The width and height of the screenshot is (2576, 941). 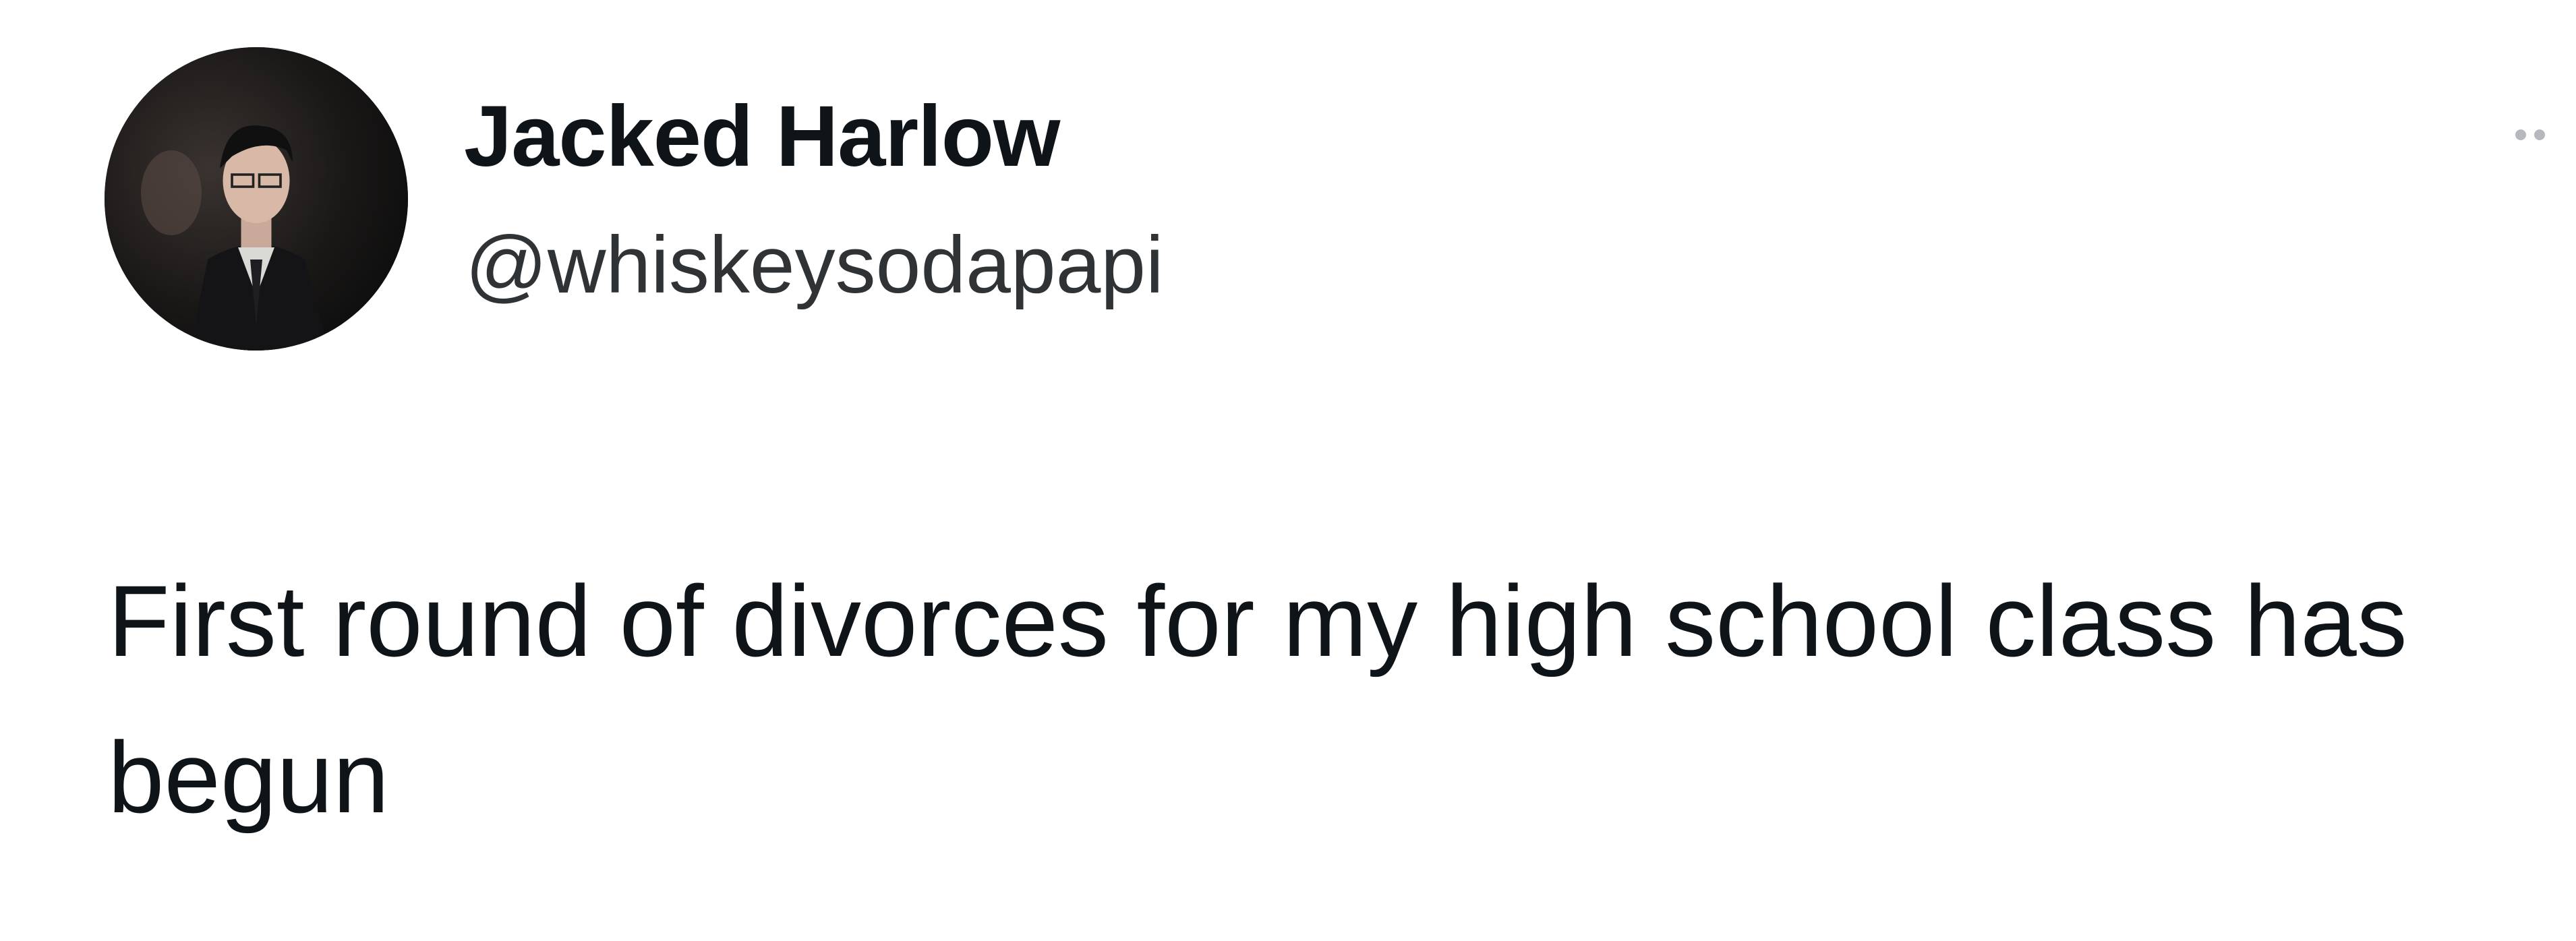 I want to click on author-display-name: Jacked Harlow, so click(x=762, y=136).